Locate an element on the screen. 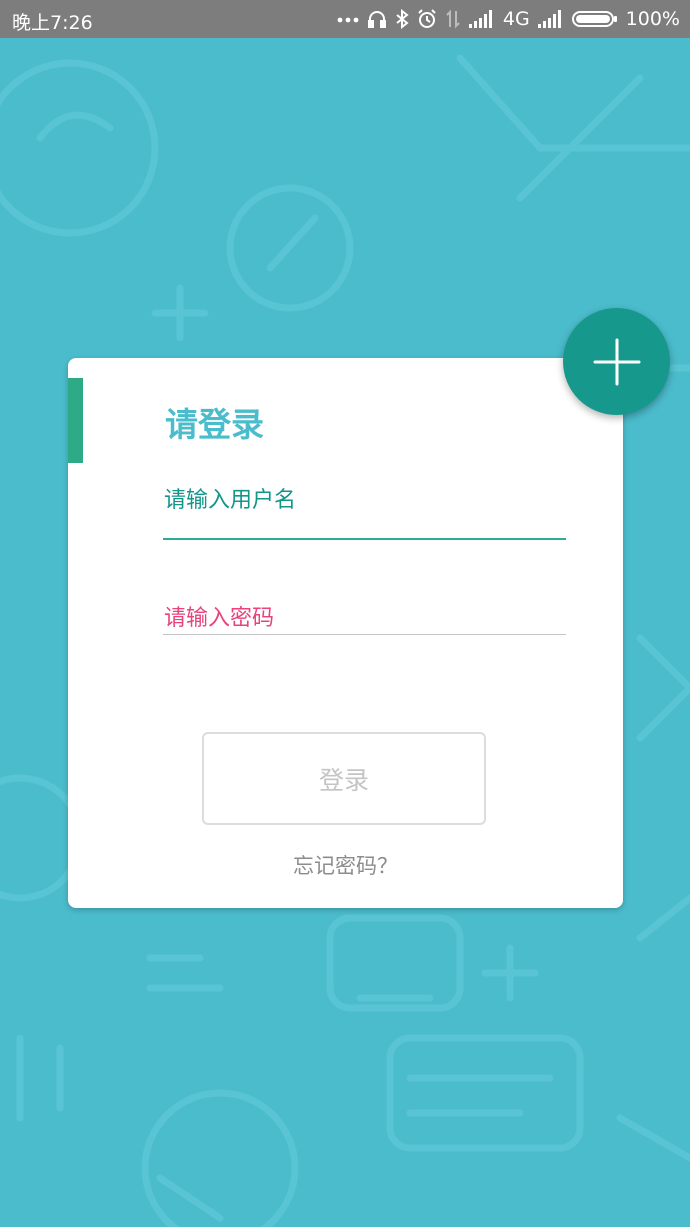  login-title: 请登录 is located at coordinates (214, 424).